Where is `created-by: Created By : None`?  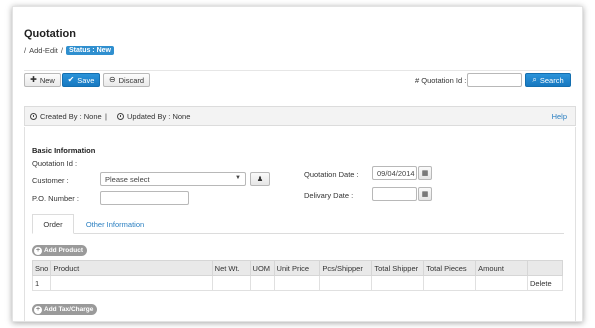 created-by: Created By : None is located at coordinates (66, 116).